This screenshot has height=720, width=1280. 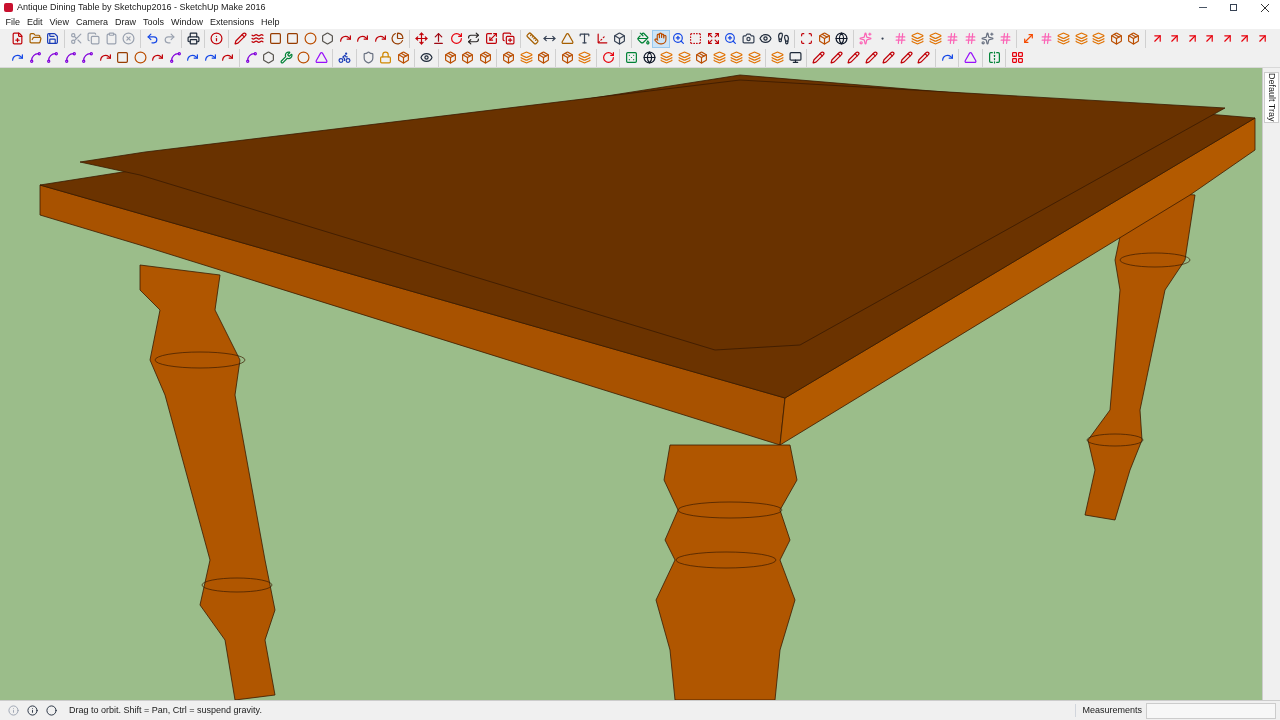 I want to click on rotate-icon, so click(x=456, y=39).